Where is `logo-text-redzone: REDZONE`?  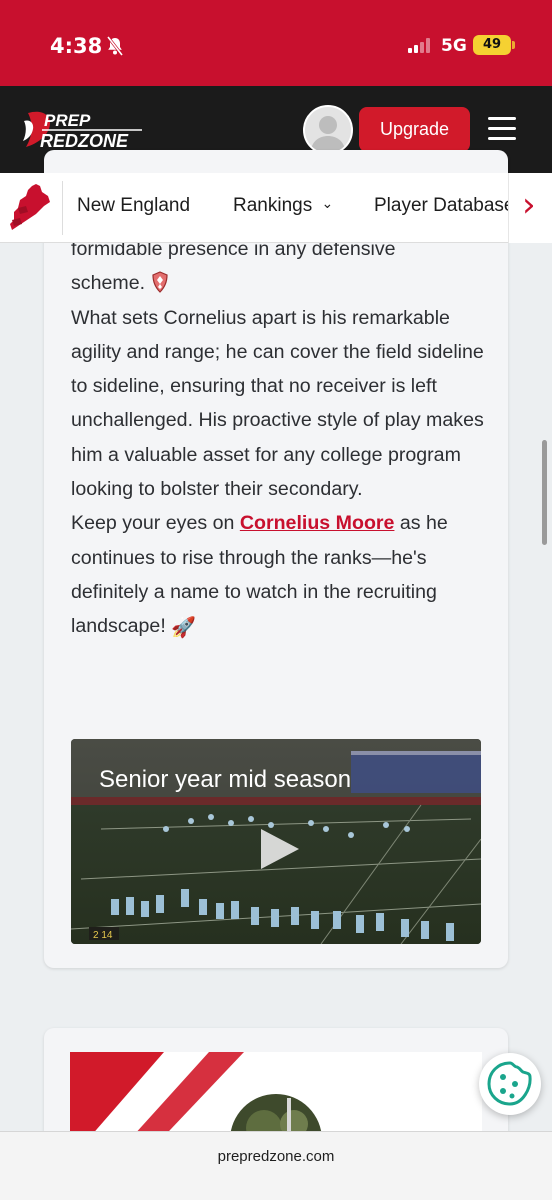 logo-text-redzone: REDZONE is located at coordinates (84, 141).